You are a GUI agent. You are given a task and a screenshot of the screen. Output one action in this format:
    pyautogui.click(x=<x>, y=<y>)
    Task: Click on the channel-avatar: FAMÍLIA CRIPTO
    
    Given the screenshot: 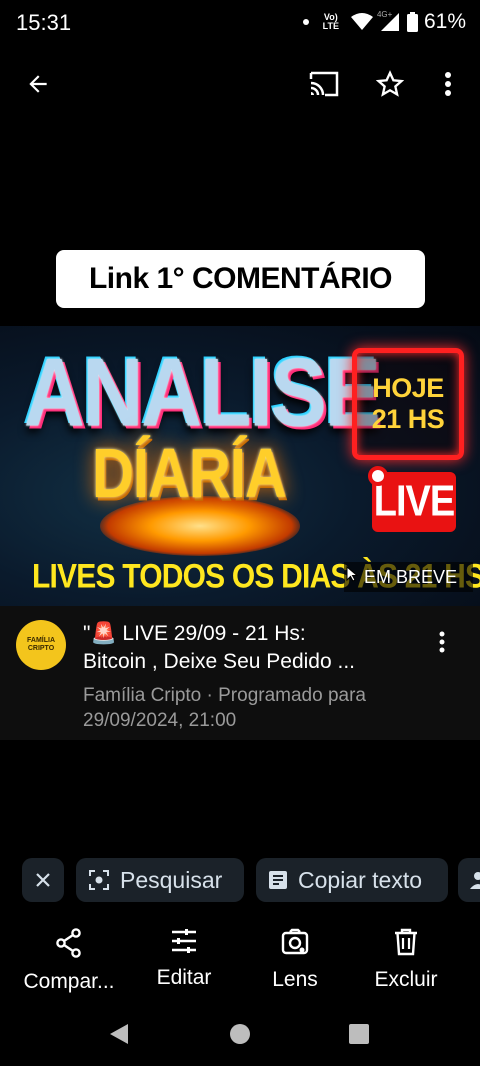 What is the action you would take?
    pyautogui.click(x=41, y=645)
    